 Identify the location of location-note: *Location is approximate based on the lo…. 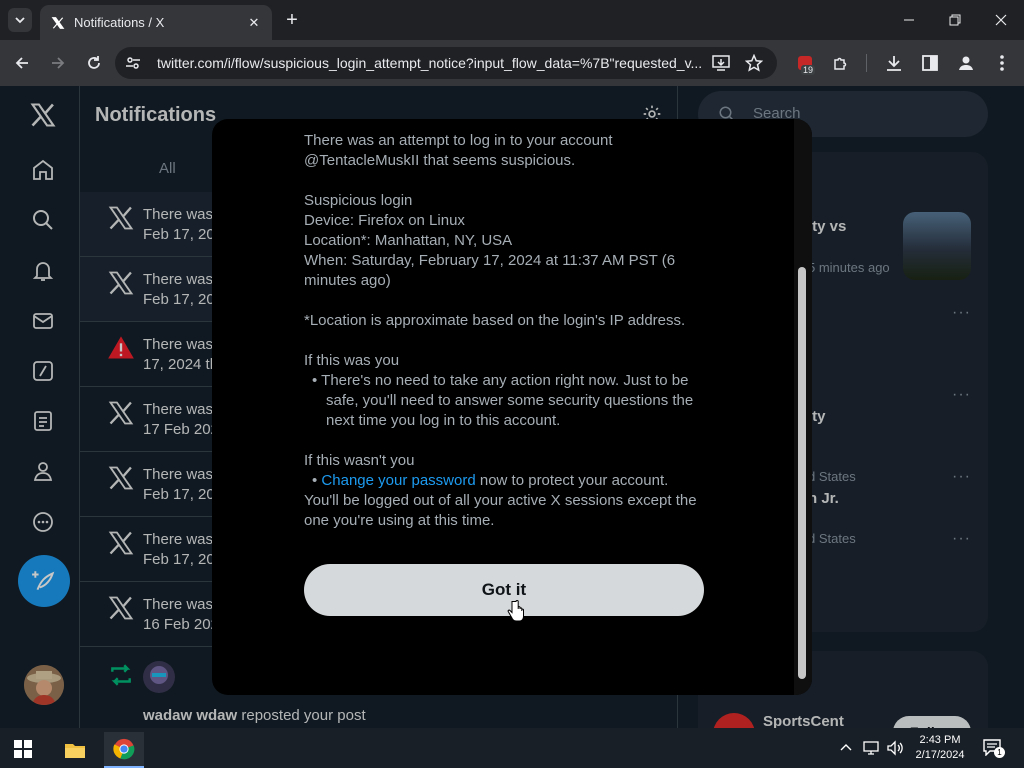
(495, 320).